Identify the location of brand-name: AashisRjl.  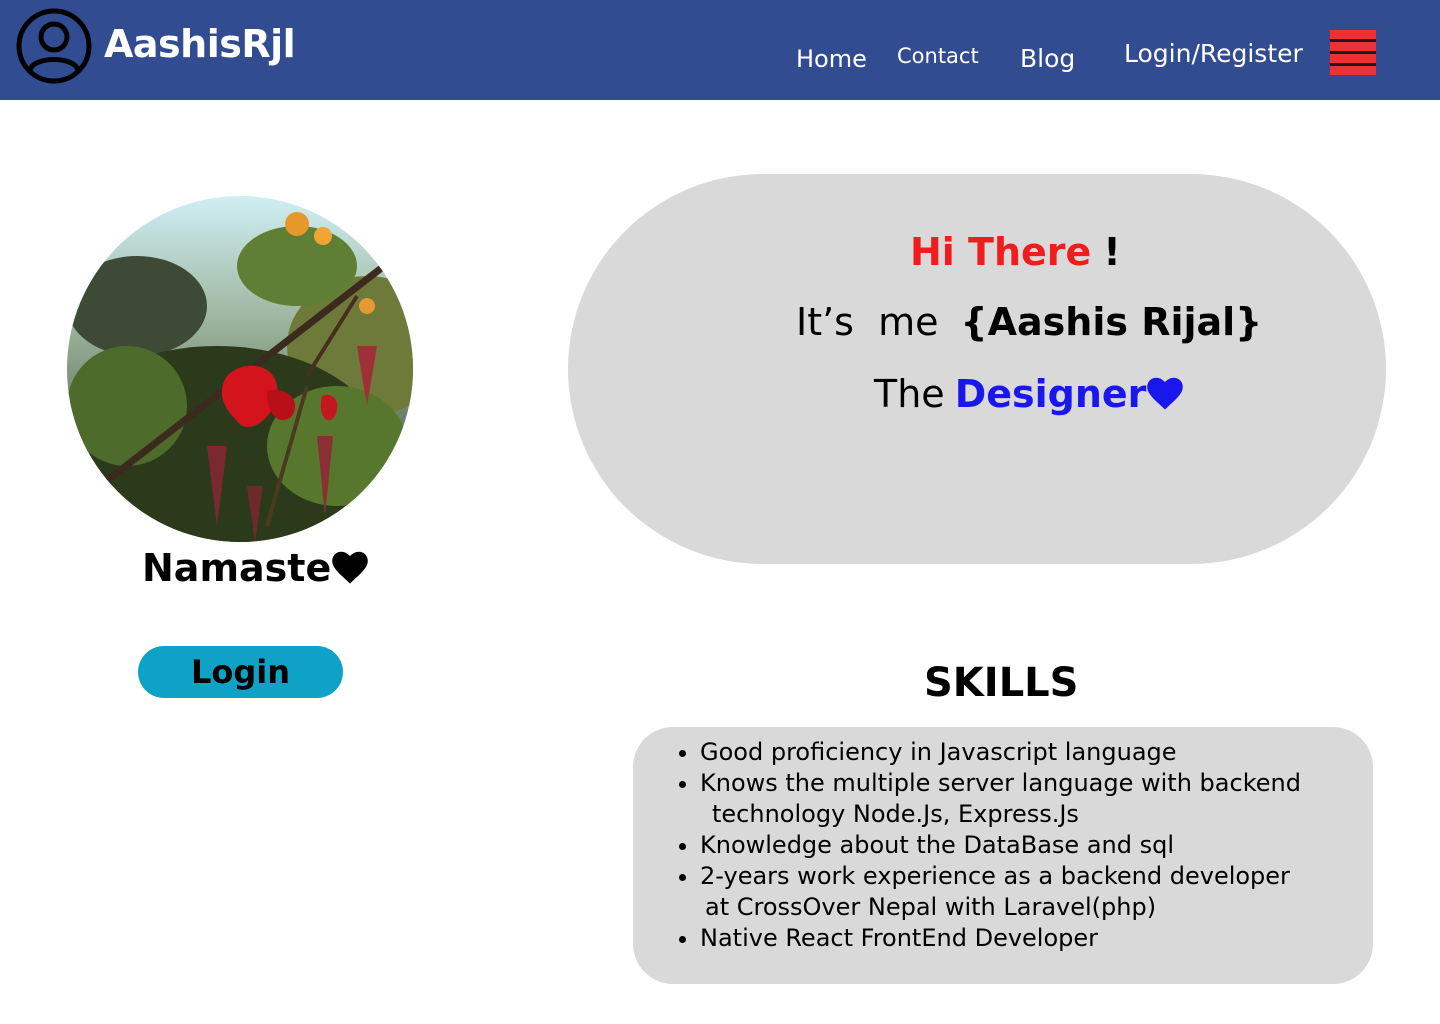
(200, 44).